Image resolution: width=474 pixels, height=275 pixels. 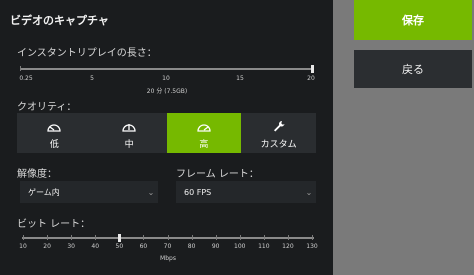 I want to click on replay-tick-label: 20, so click(x=311, y=78).